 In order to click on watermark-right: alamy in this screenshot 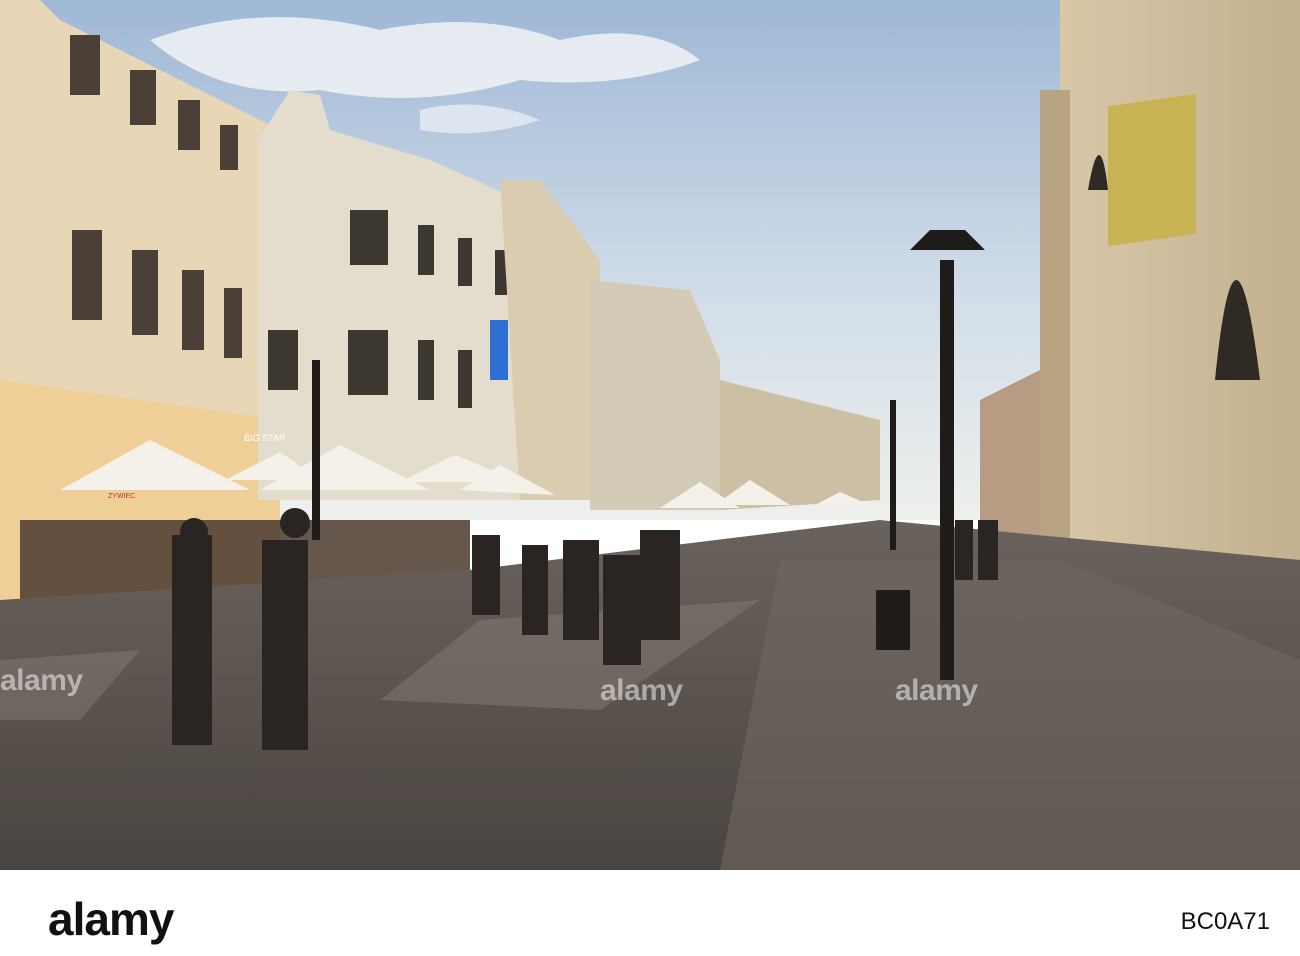, I will do `click(936, 690)`.